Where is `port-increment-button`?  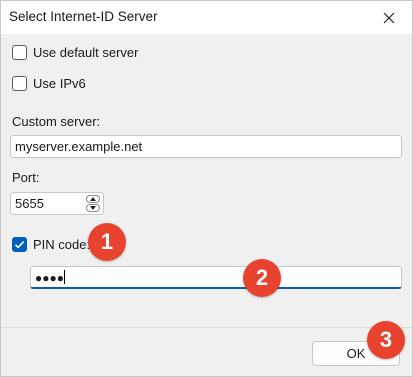 port-increment-button is located at coordinates (93, 199).